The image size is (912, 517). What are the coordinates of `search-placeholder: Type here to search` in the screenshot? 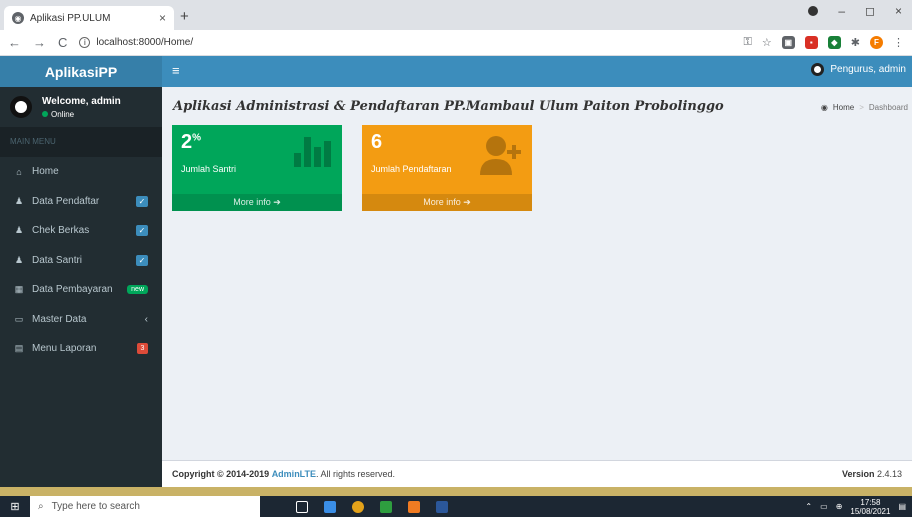 It's located at (95, 506).